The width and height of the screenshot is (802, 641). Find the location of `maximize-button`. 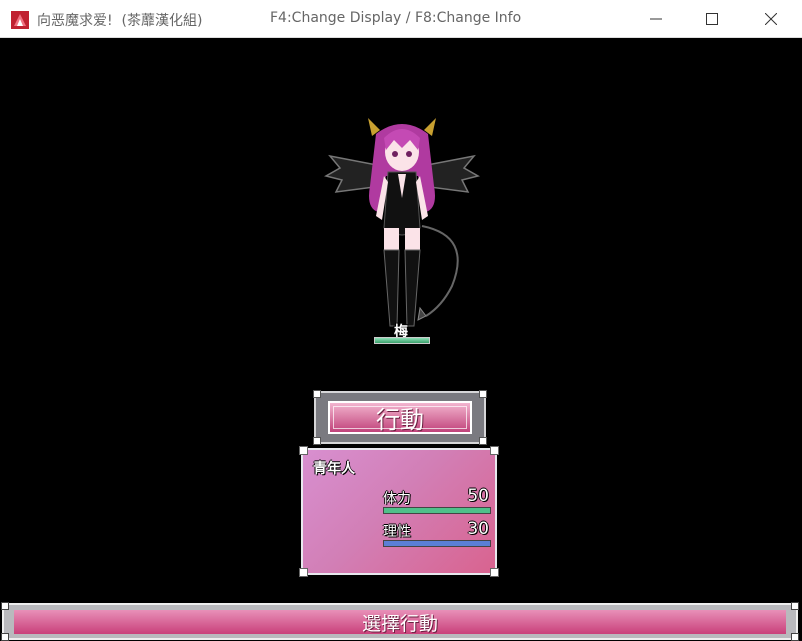

maximize-button is located at coordinates (712, 19).